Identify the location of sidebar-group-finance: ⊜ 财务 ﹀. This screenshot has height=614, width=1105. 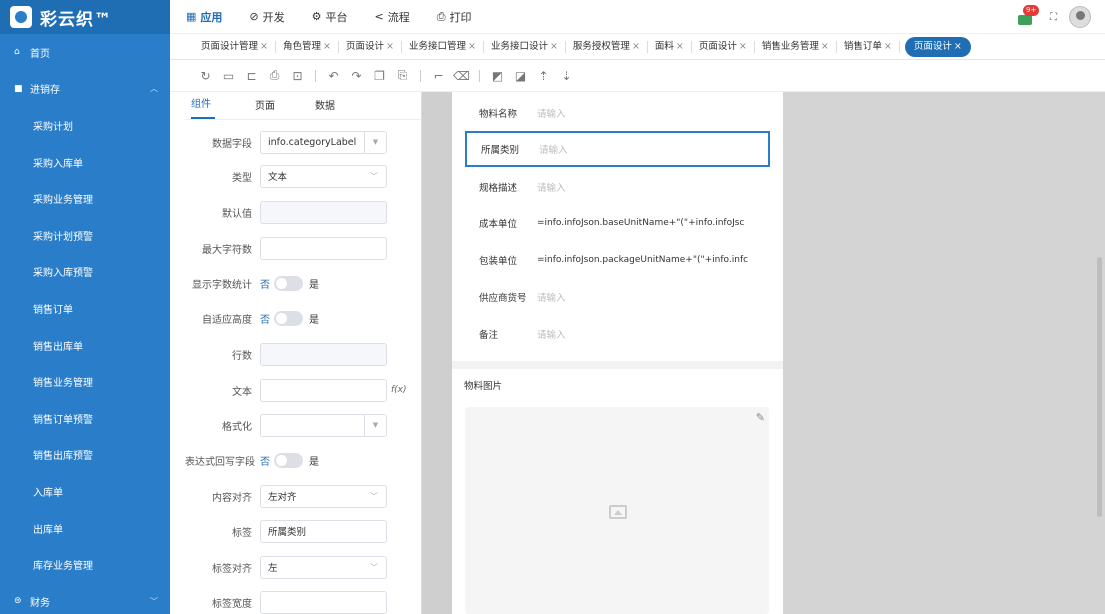
(85, 598).